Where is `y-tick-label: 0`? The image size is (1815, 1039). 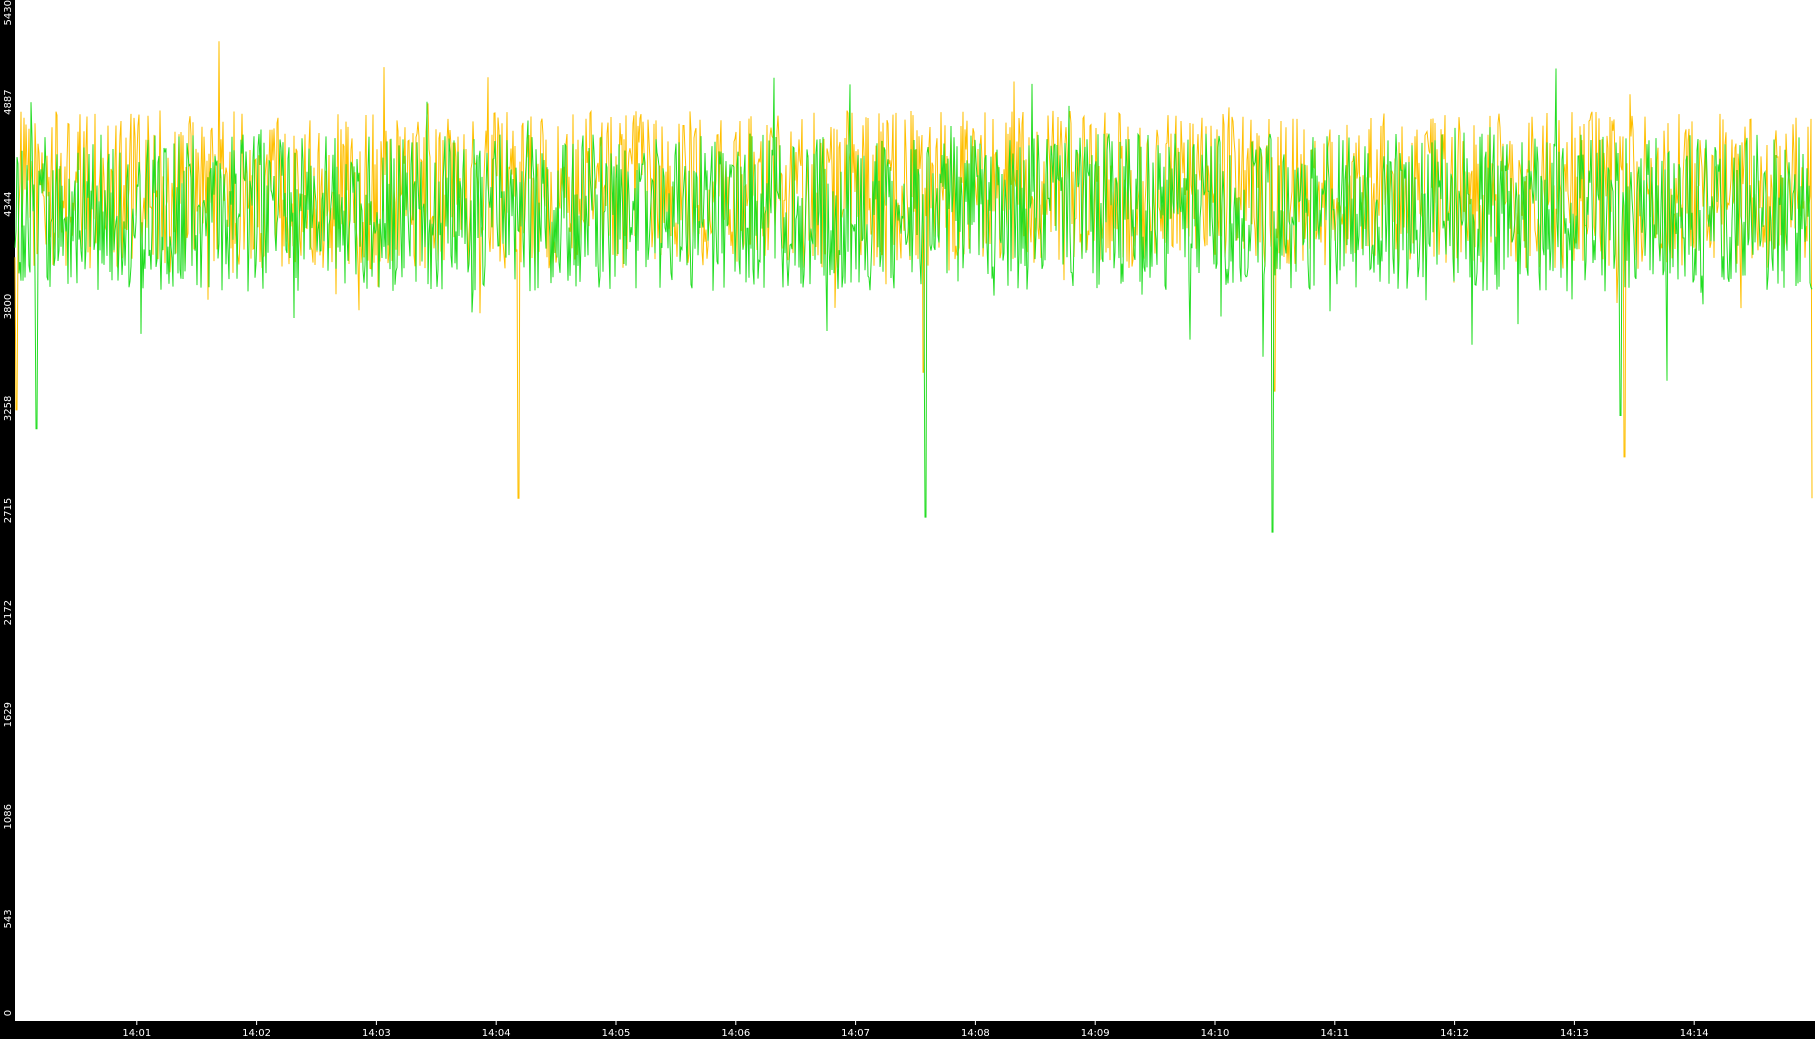
y-tick-label: 0 is located at coordinates (8, 1013).